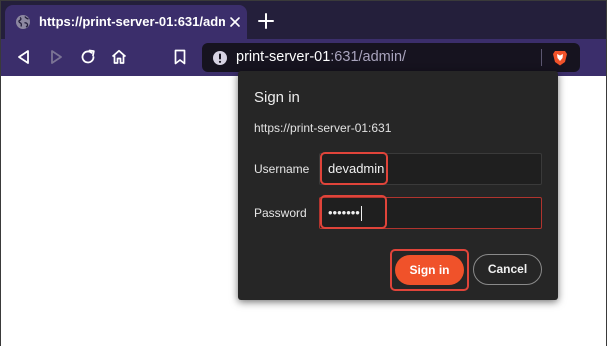 This screenshot has height=346, width=607. Describe the element at coordinates (23, 22) in the screenshot. I see `globe-icon` at that location.